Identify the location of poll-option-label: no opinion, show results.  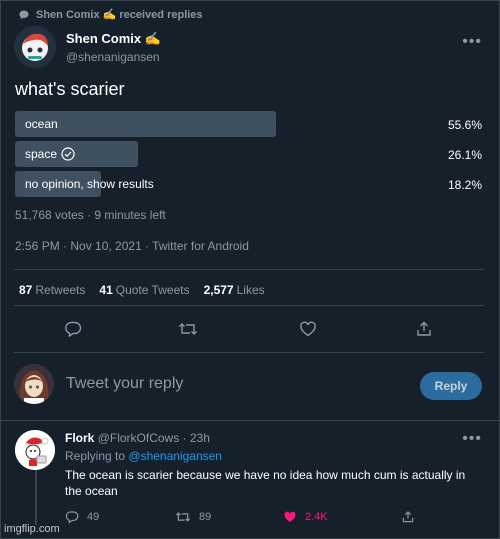
(89, 184).